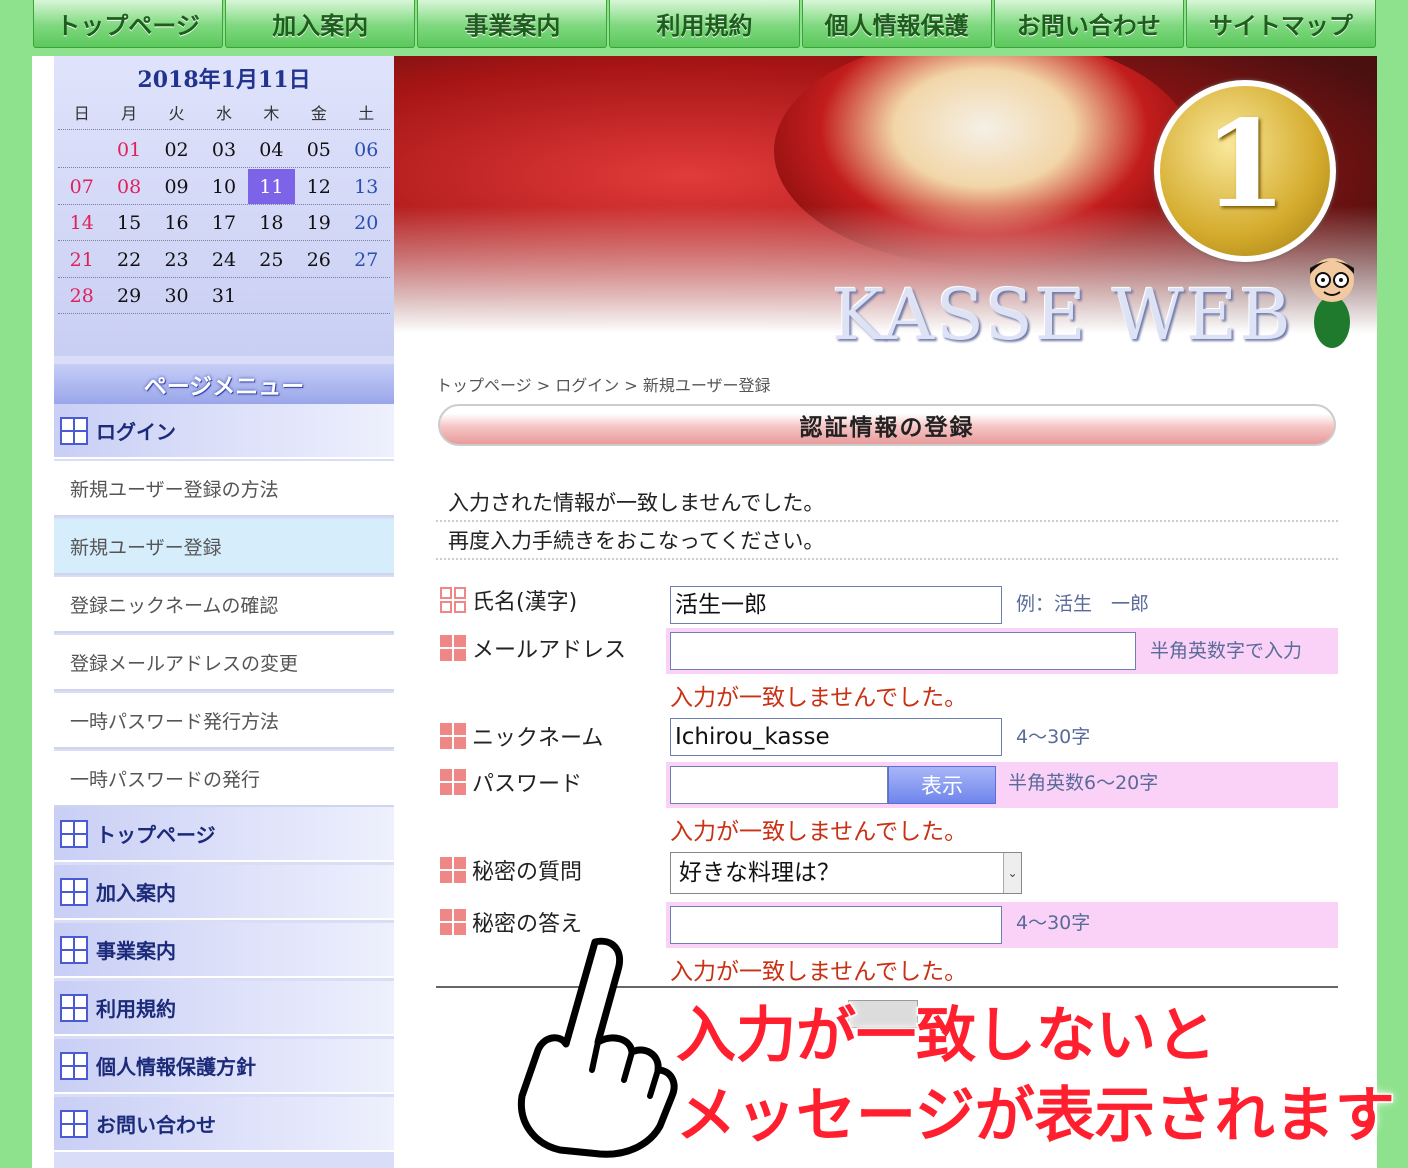 The width and height of the screenshot is (1408, 1168). I want to click on menu-label: 加入案内, so click(136, 893).